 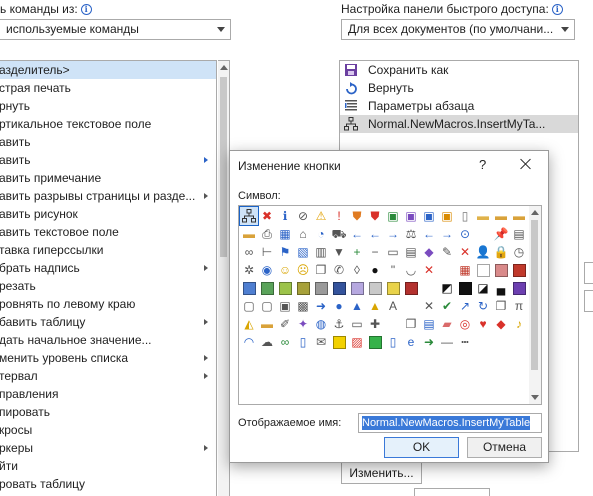 I want to click on red-square, so click(x=519, y=270).